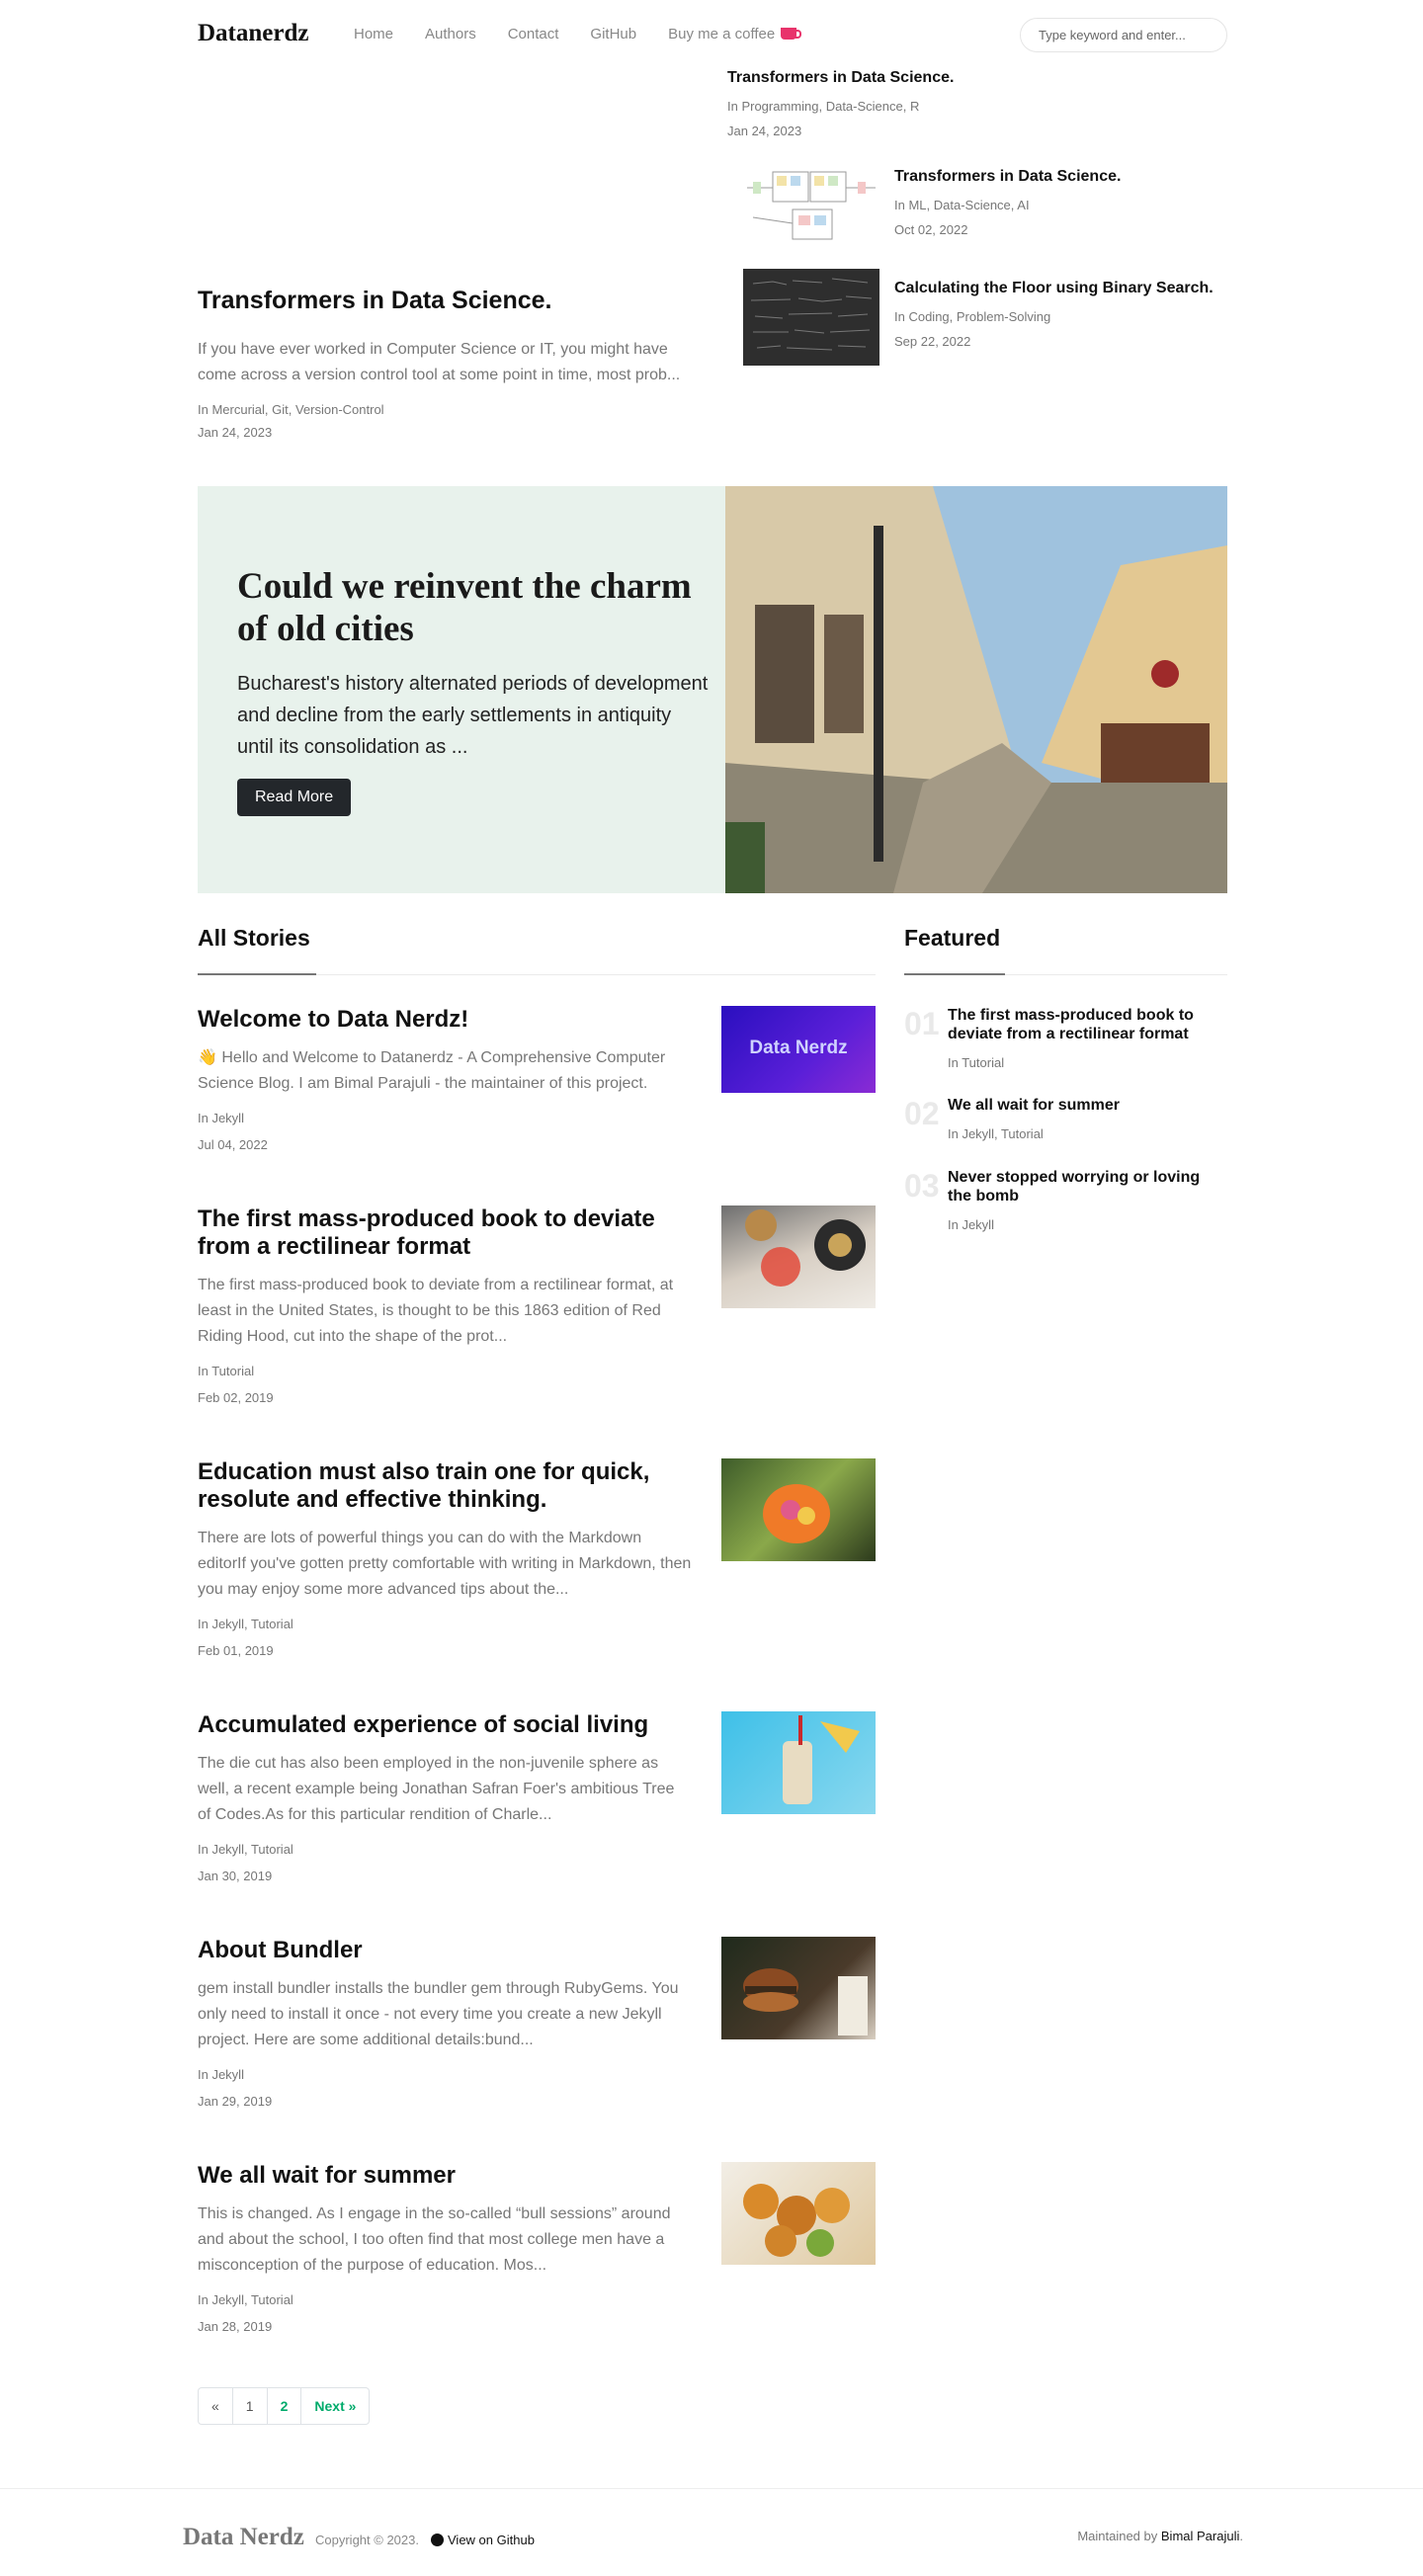 Image resolution: width=1423 pixels, height=2576 pixels. Describe the element at coordinates (798, 2213) in the screenshot. I see `fried-food-thumbnail` at that location.